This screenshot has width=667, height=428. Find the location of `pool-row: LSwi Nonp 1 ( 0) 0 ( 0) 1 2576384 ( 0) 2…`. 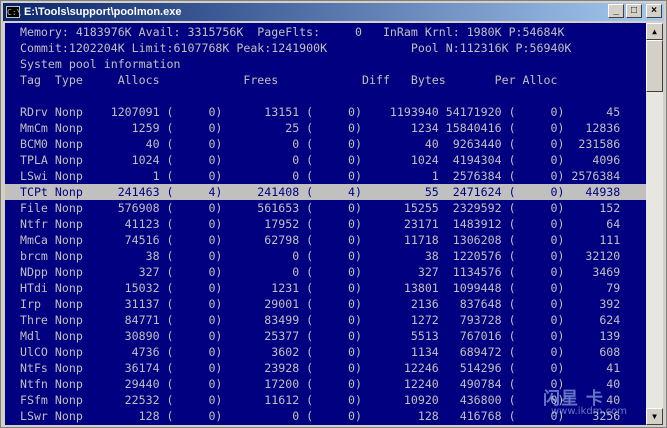

pool-row: LSwi Nonp 1 ( 0) 0 ( 0) 1 2576384 ( 0) 2… is located at coordinates (317, 176).